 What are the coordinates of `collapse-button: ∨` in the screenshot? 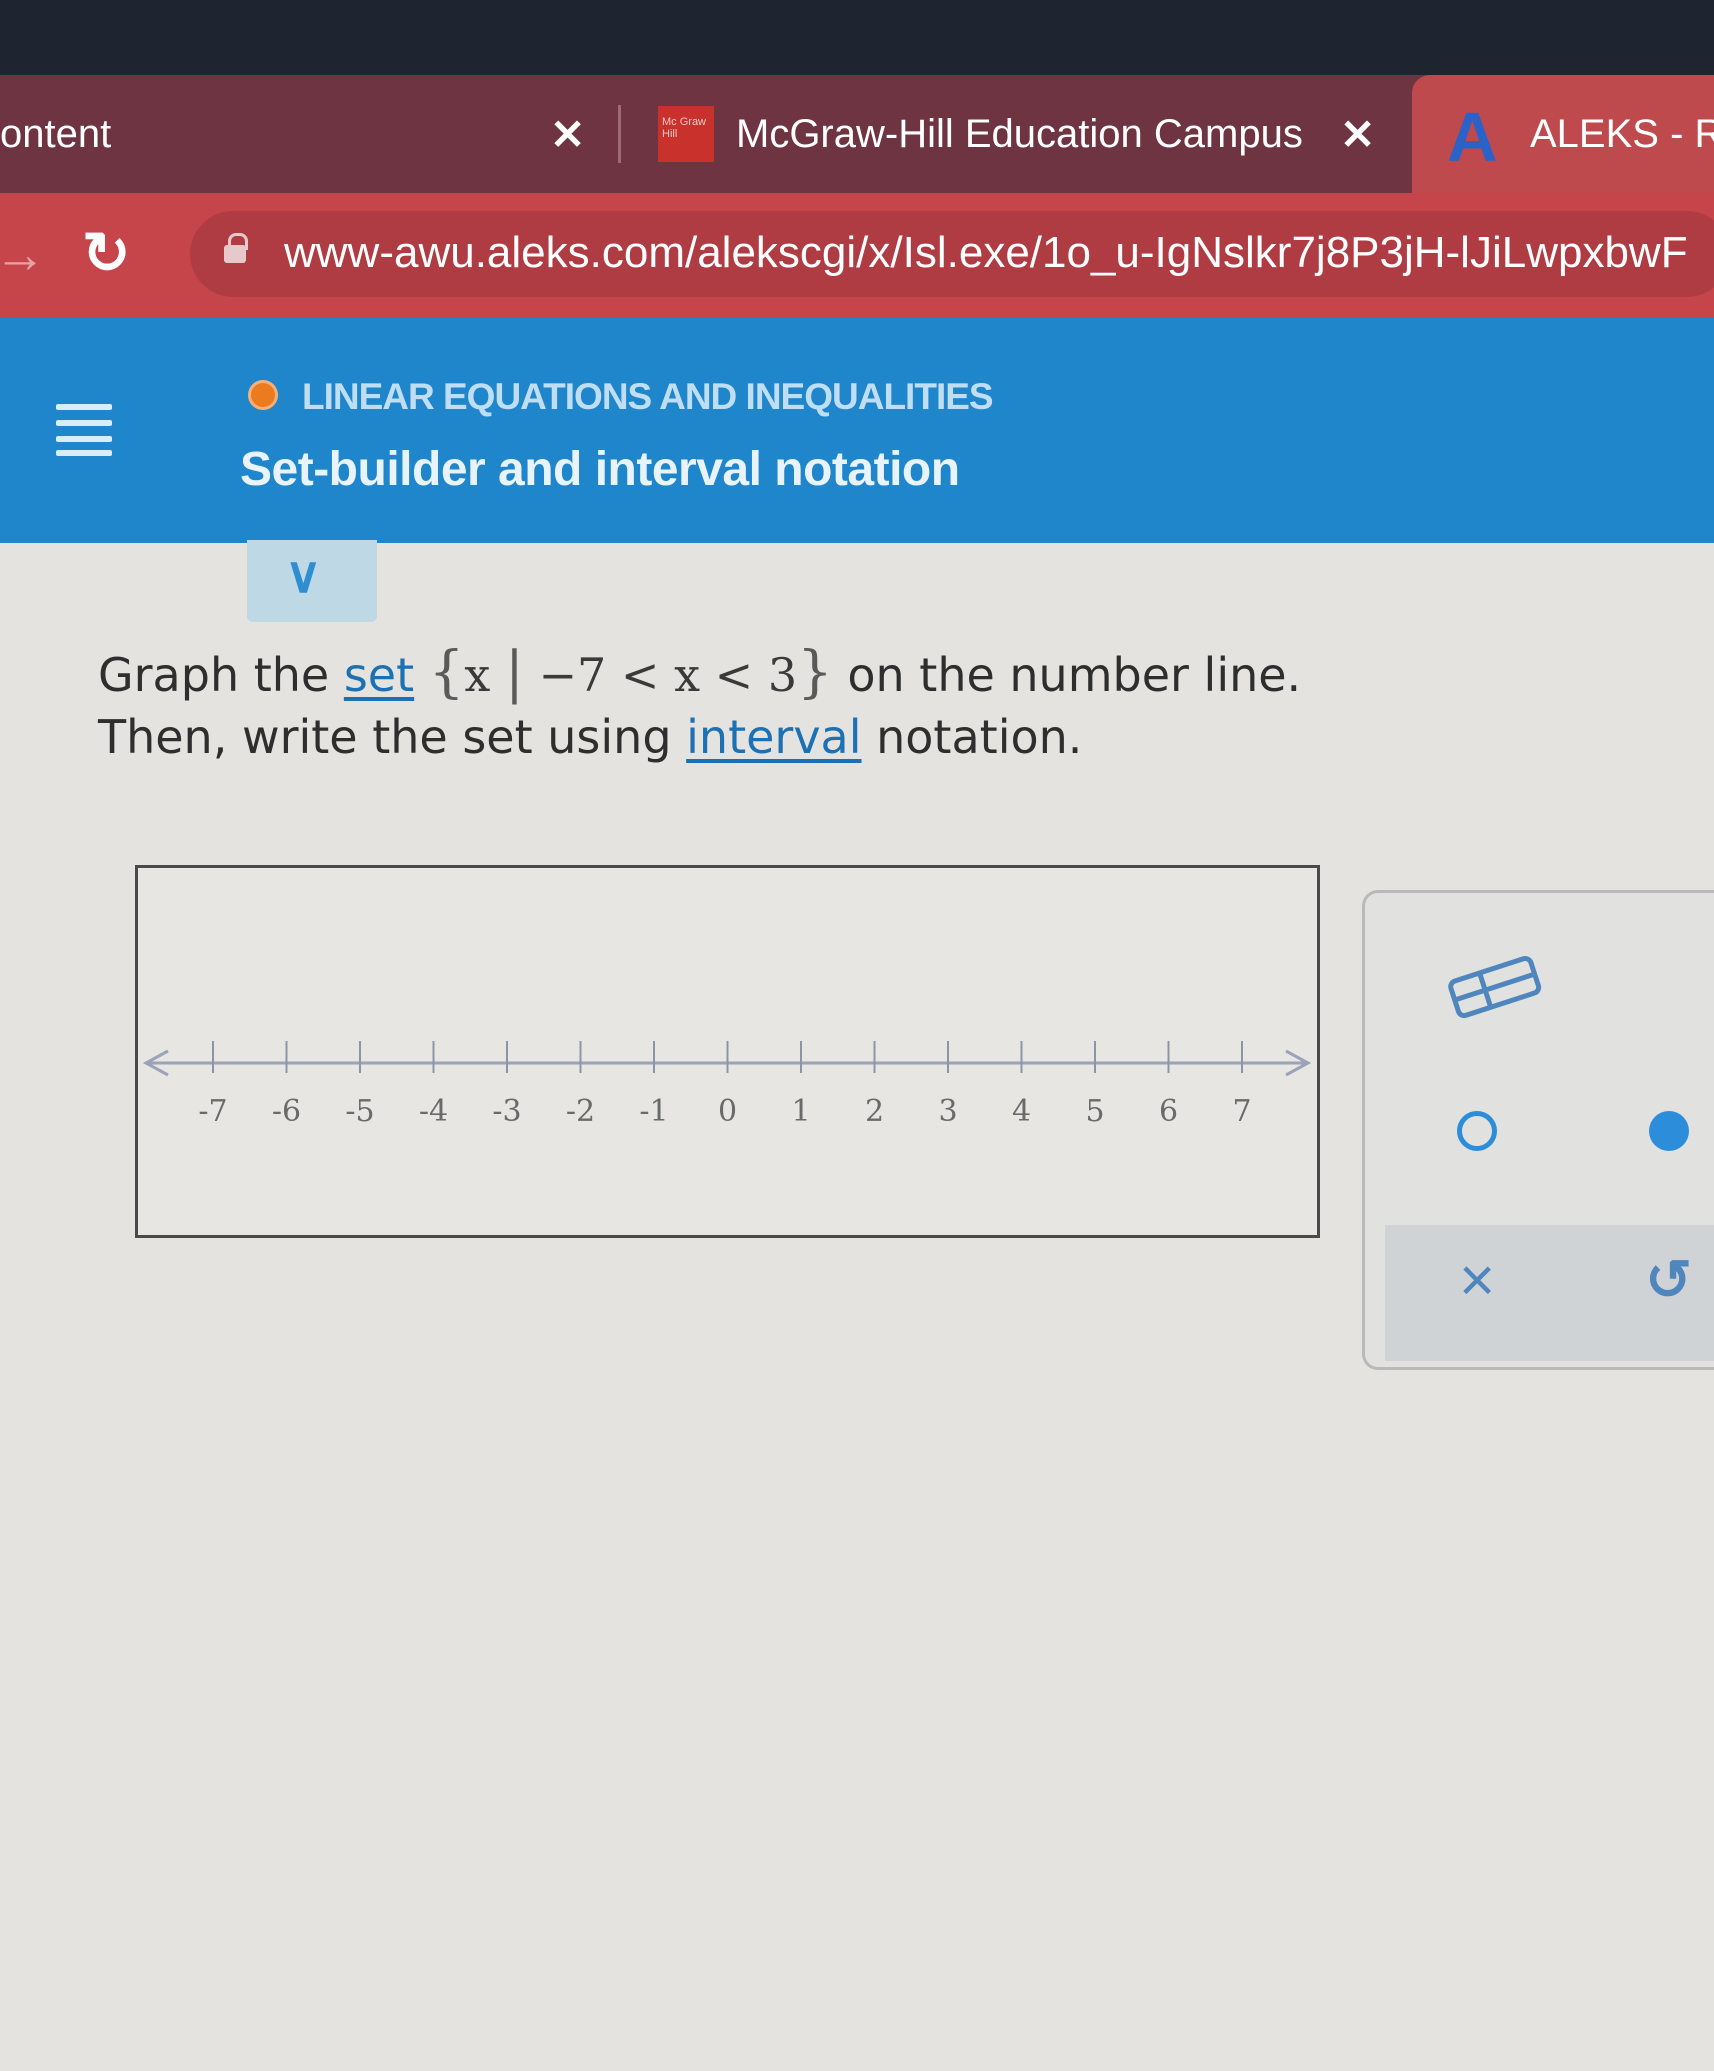 It's located at (312, 581).